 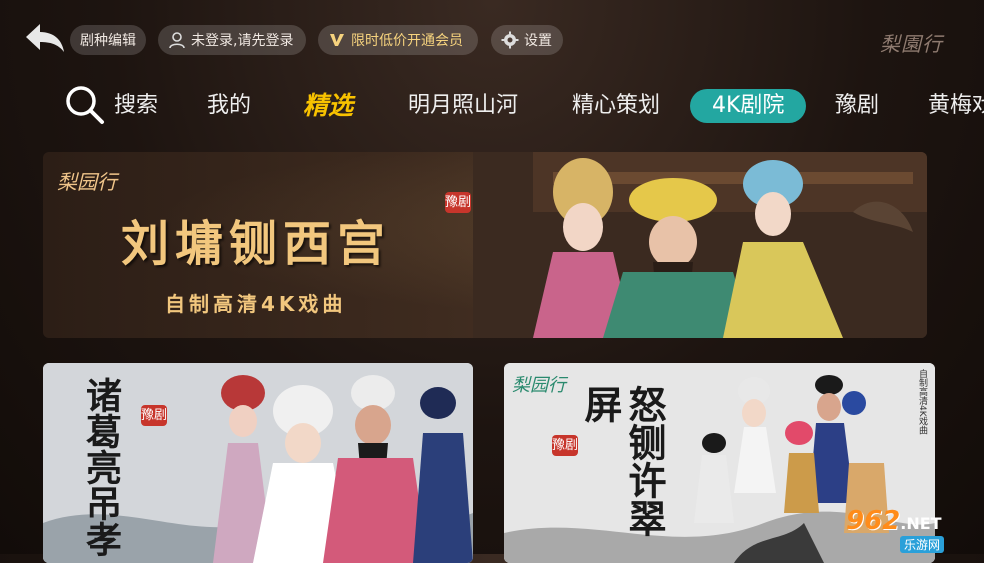 I want to click on card-title: 诸葛亮吊孝, so click(x=101, y=467).